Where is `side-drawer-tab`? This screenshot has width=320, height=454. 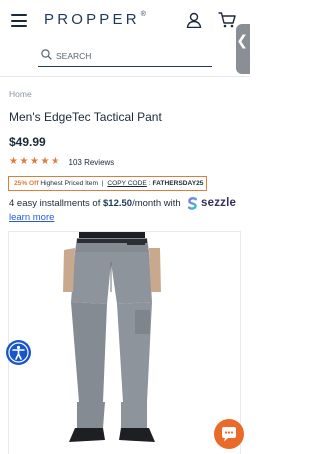 side-drawer-tab is located at coordinates (243, 49).